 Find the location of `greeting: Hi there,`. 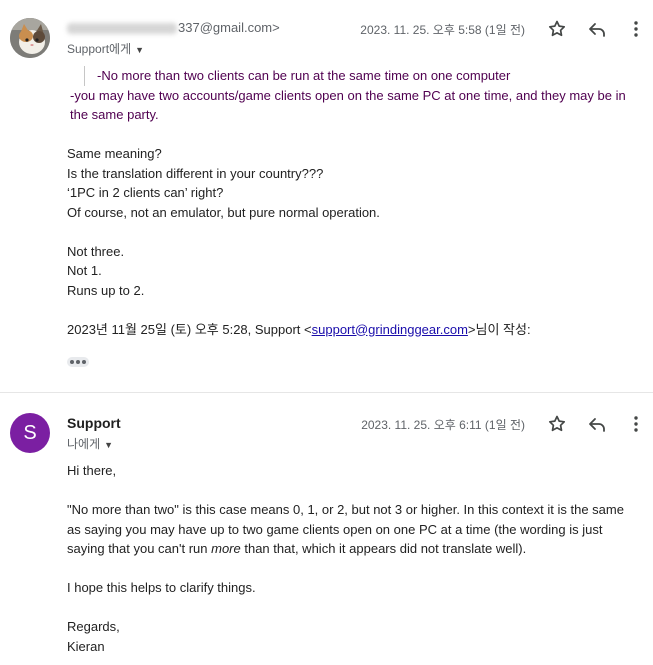

greeting: Hi there, is located at coordinates (92, 470).